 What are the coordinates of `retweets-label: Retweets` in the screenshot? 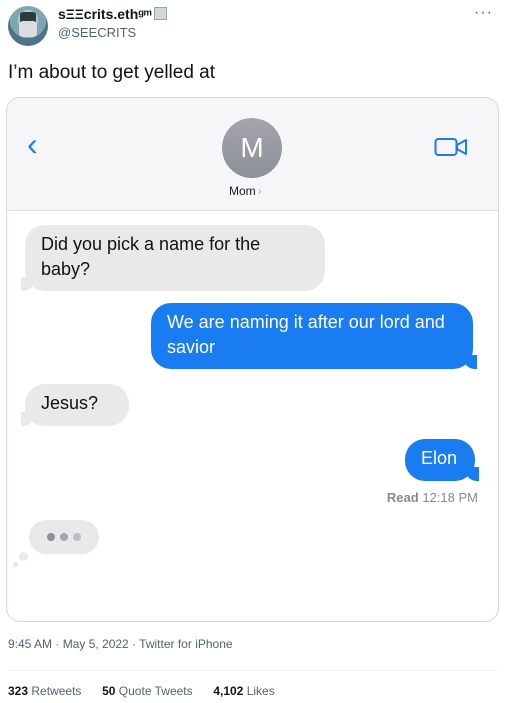 It's located at (56, 691).